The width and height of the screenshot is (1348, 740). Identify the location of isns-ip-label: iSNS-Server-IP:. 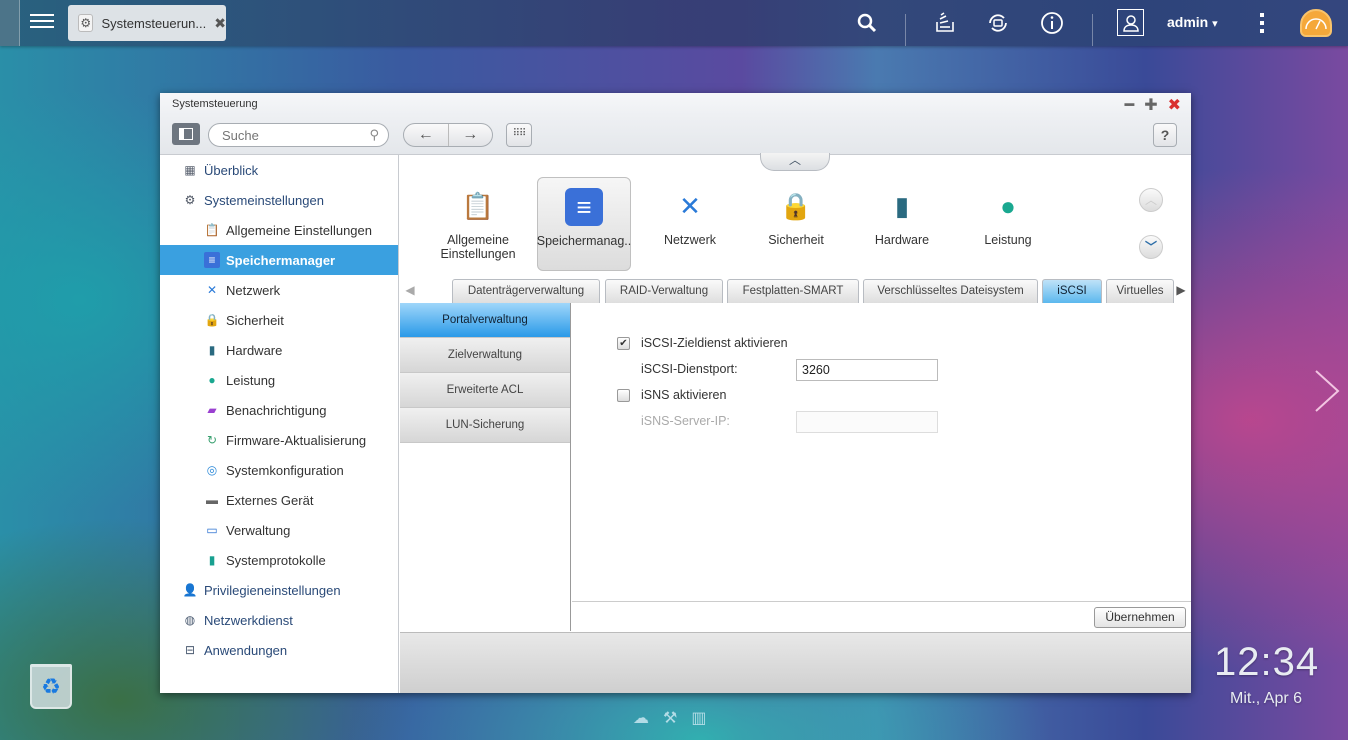
(685, 421).